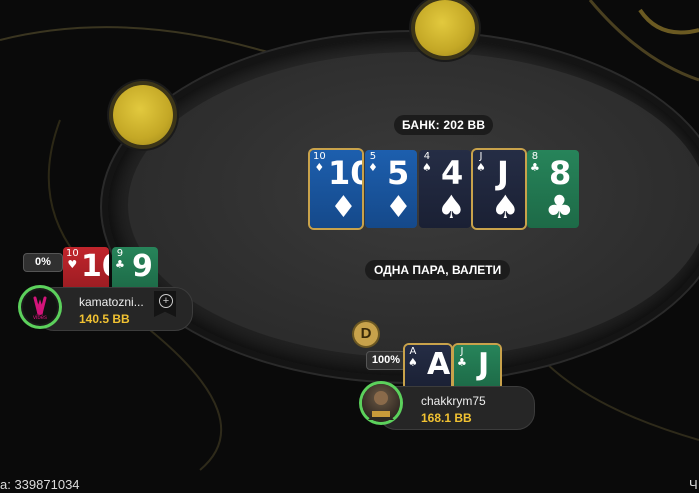 This screenshot has height=493, width=699. Describe the element at coordinates (693, 484) in the screenshot. I see `footer-right-label: Ч` at that location.